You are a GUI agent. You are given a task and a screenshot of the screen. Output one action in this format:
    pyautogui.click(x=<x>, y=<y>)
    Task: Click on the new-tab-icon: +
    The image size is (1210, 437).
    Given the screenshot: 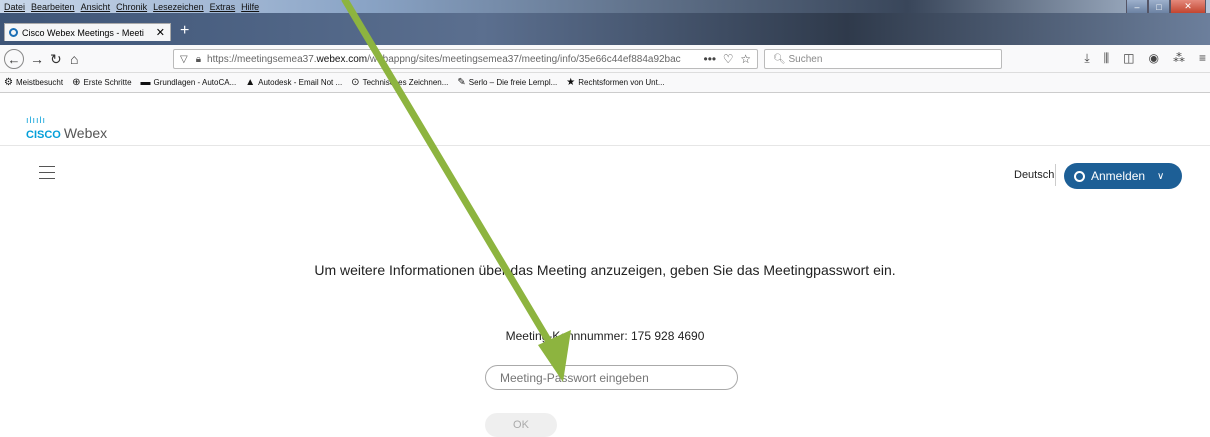 What is the action you would take?
    pyautogui.click(x=184, y=31)
    